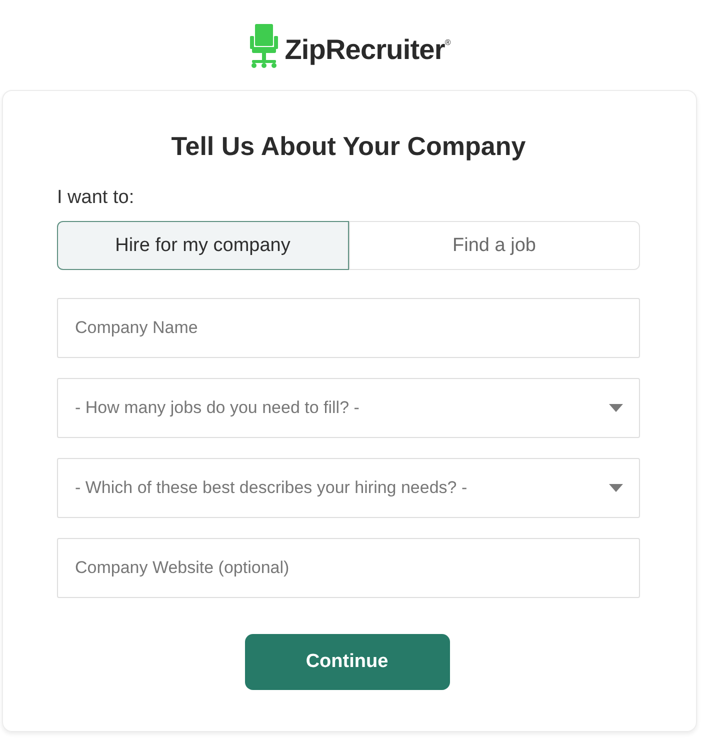 The width and height of the screenshot is (720, 744). I want to click on chair-icon, so click(263, 46).